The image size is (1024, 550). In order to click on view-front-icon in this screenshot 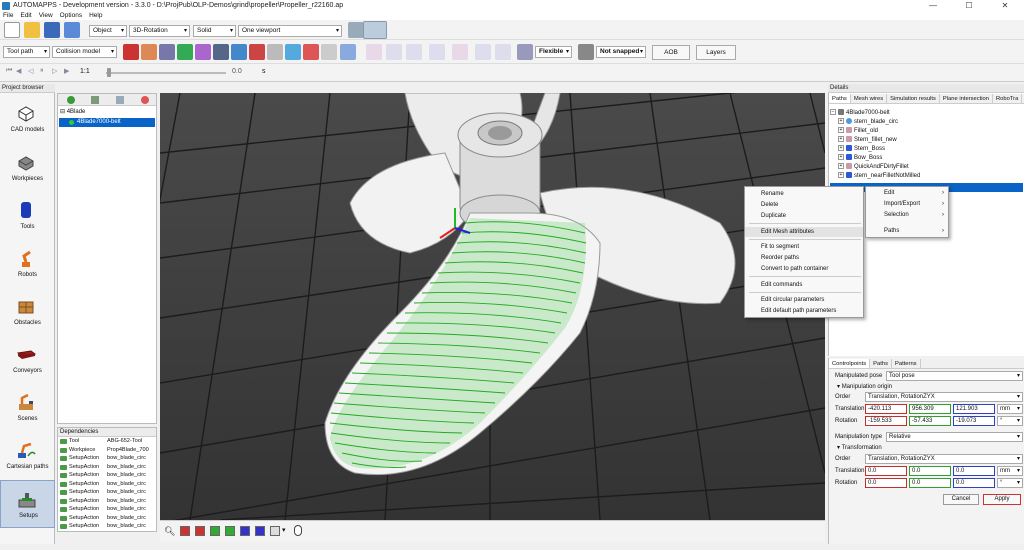, I will do `click(185, 531)`.